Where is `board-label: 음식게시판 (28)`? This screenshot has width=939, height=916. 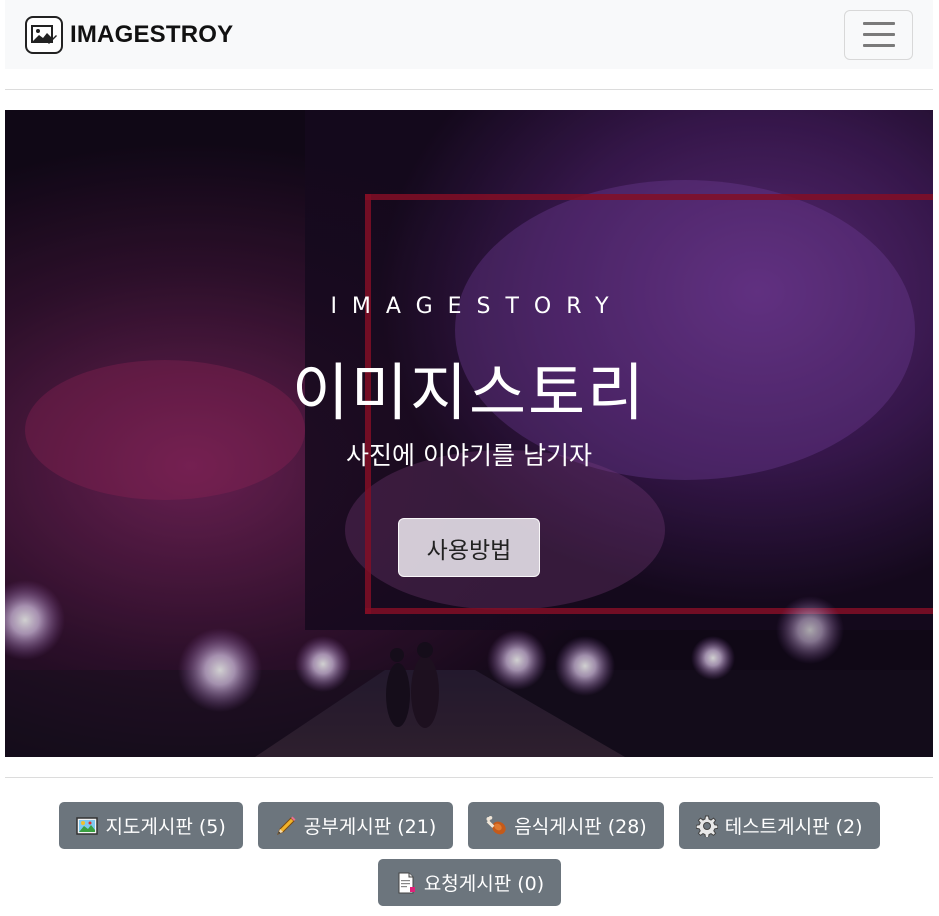
board-label: 음식게시판 (28) is located at coordinates (580, 827).